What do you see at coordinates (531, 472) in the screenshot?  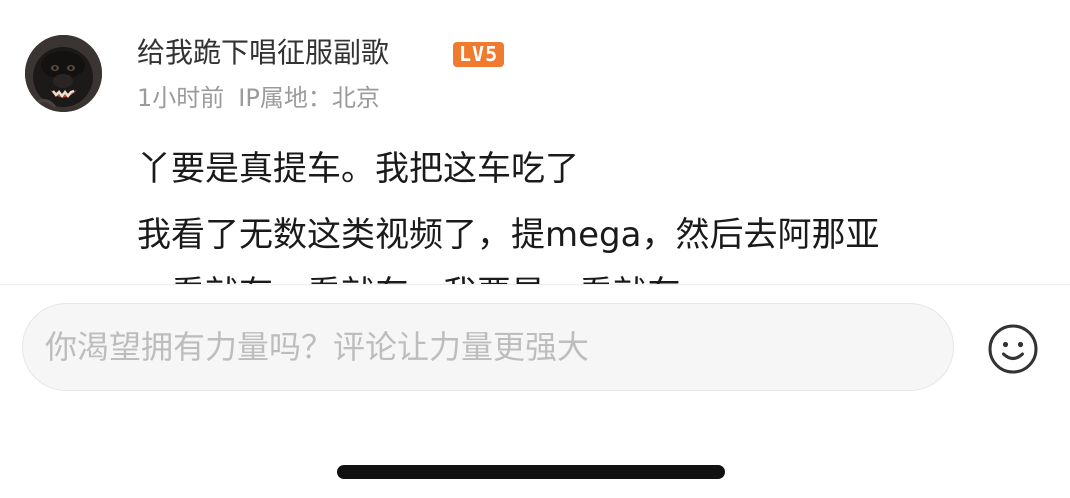 I see `home-indicator` at bounding box center [531, 472].